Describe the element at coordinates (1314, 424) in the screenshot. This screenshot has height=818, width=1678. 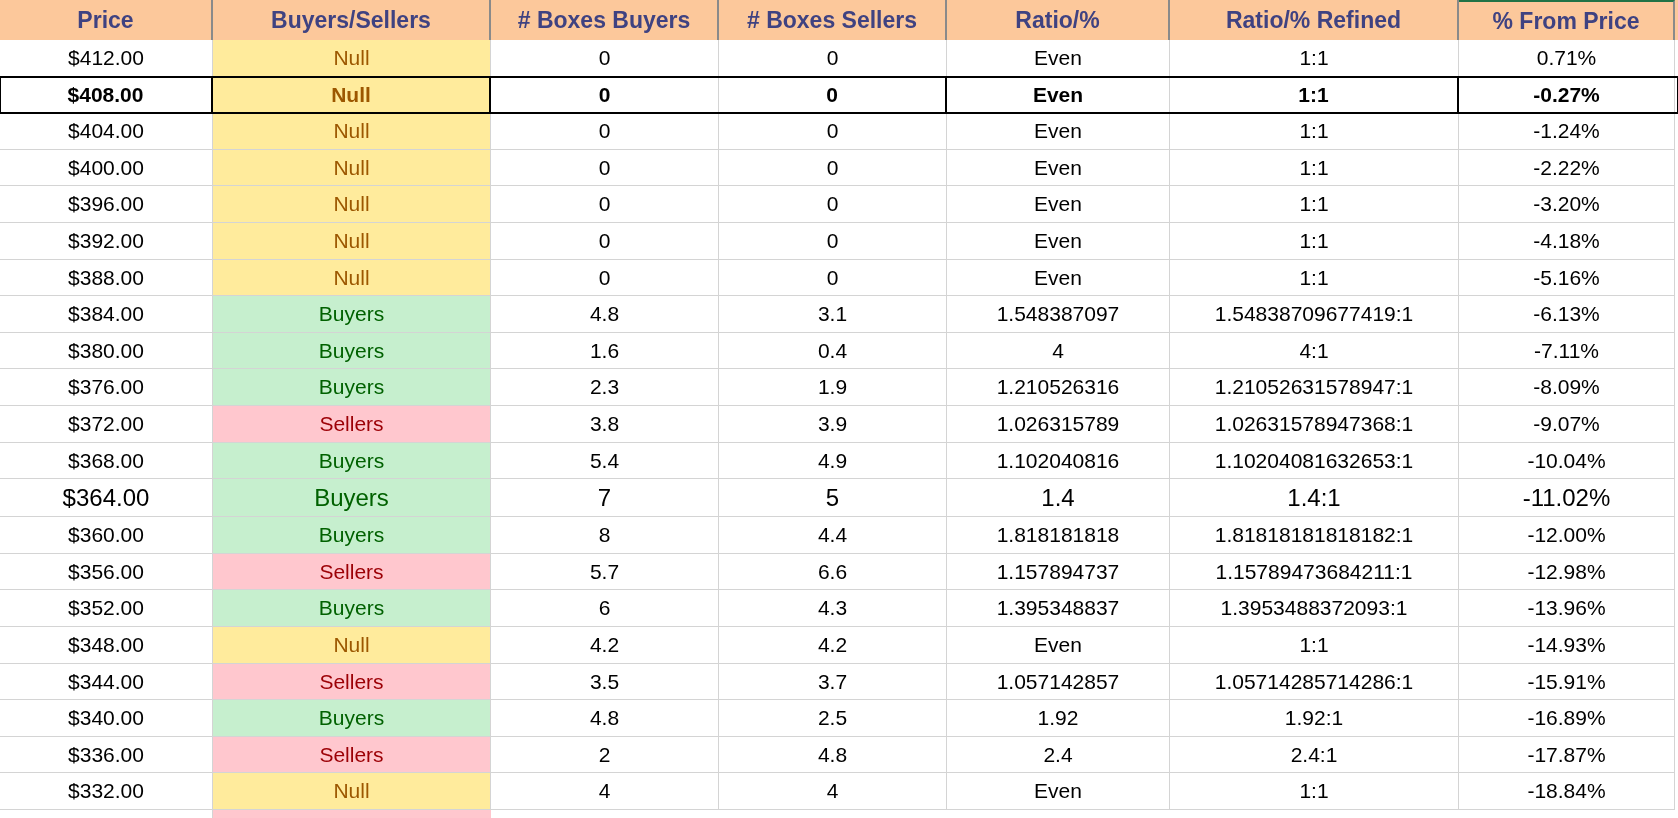
I see `table-cell: 1.02631578947368:1` at that location.